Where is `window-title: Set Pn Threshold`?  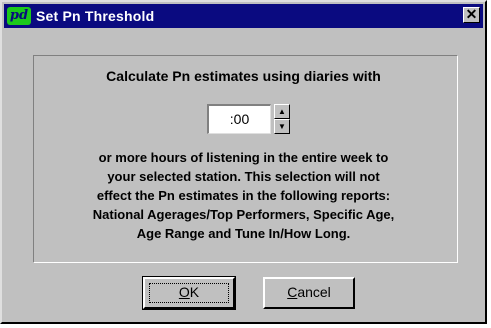 window-title: Set Pn Threshold is located at coordinates (95, 16).